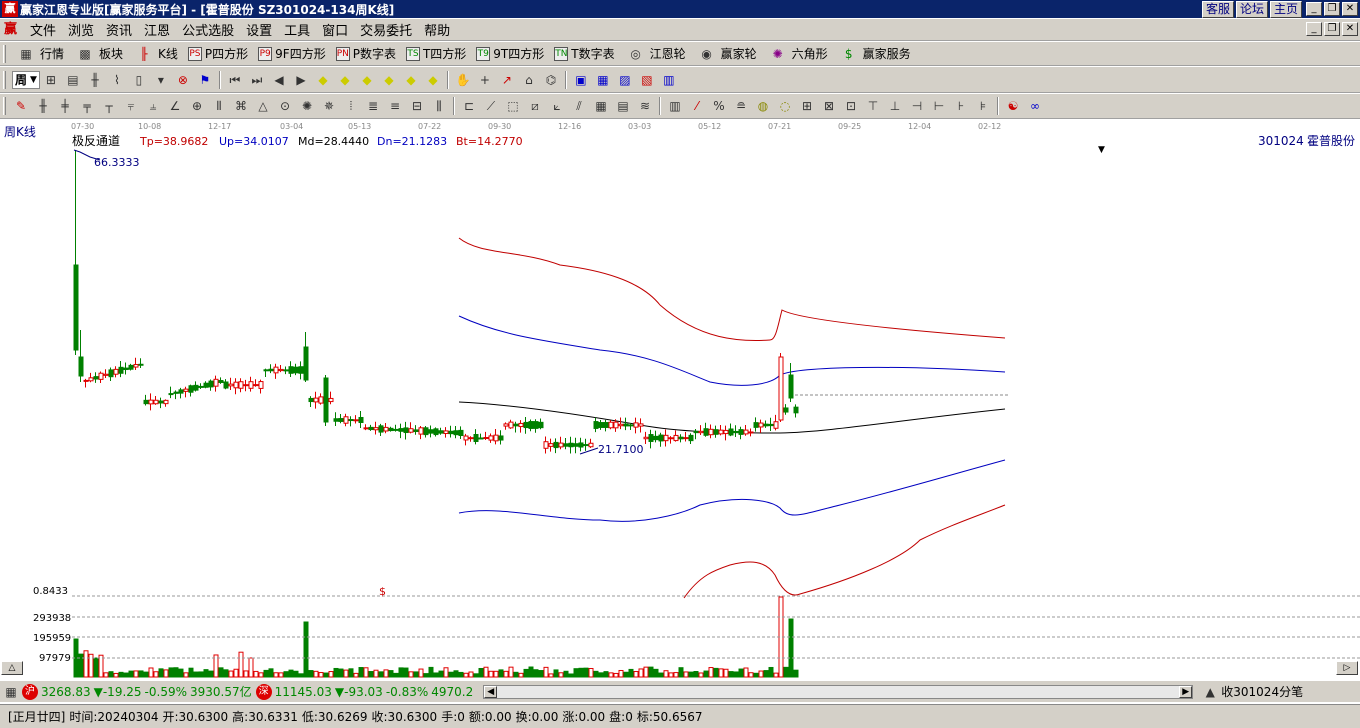 This screenshot has height=728, width=1360. Describe the element at coordinates (719, 106) in the screenshot. I see `percent-icon: %` at that location.